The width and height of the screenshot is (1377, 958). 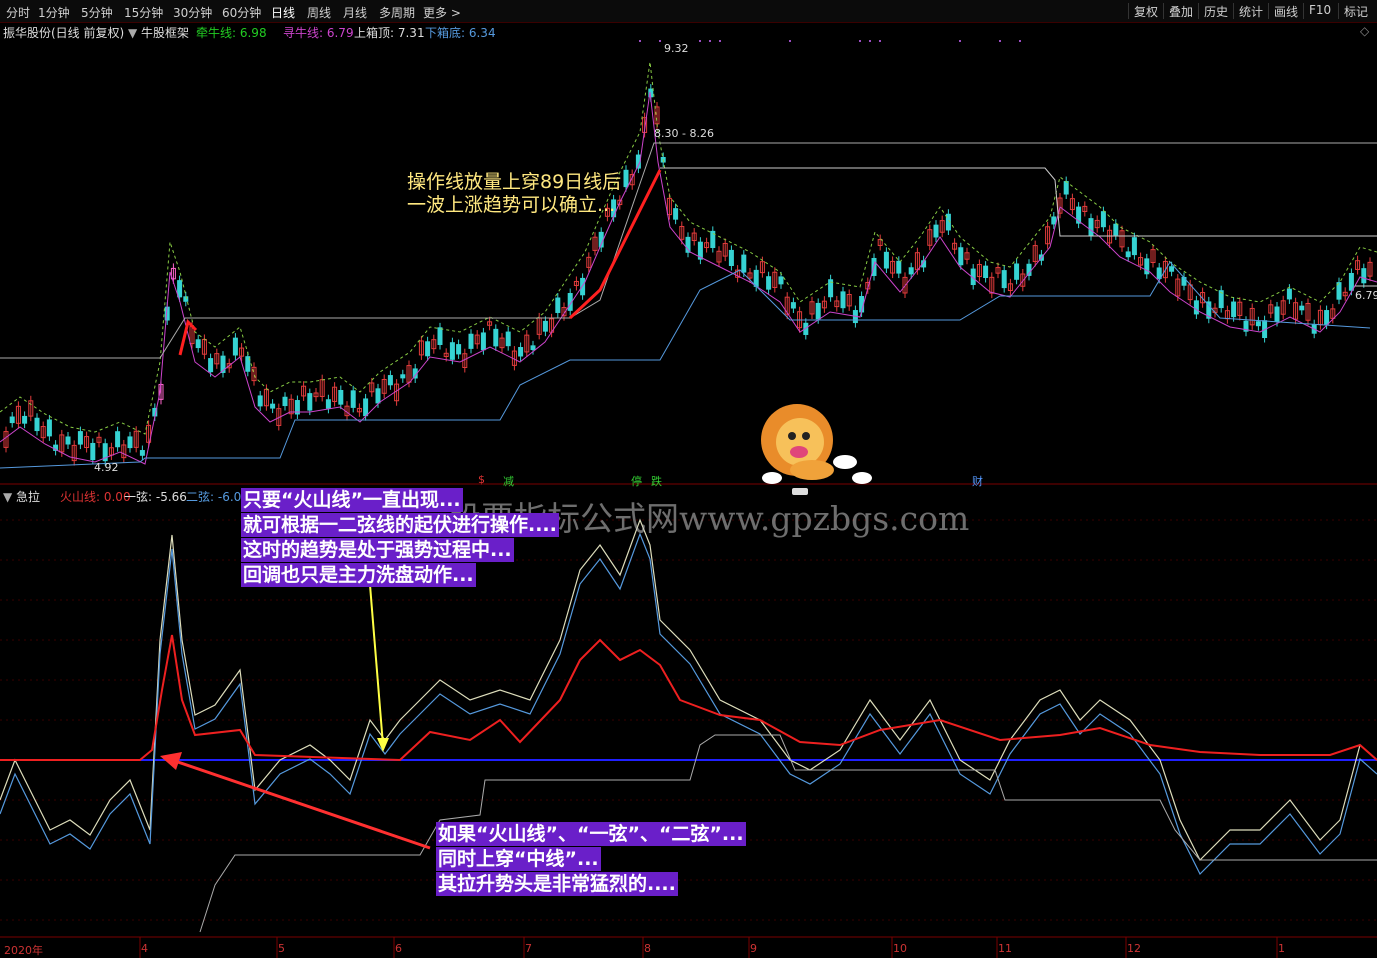 What do you see at coordinates (318, 33) in the screenshot?
I see `legend-xunniu: 寻牛线: 6.79` at bounding box center [318, 33].